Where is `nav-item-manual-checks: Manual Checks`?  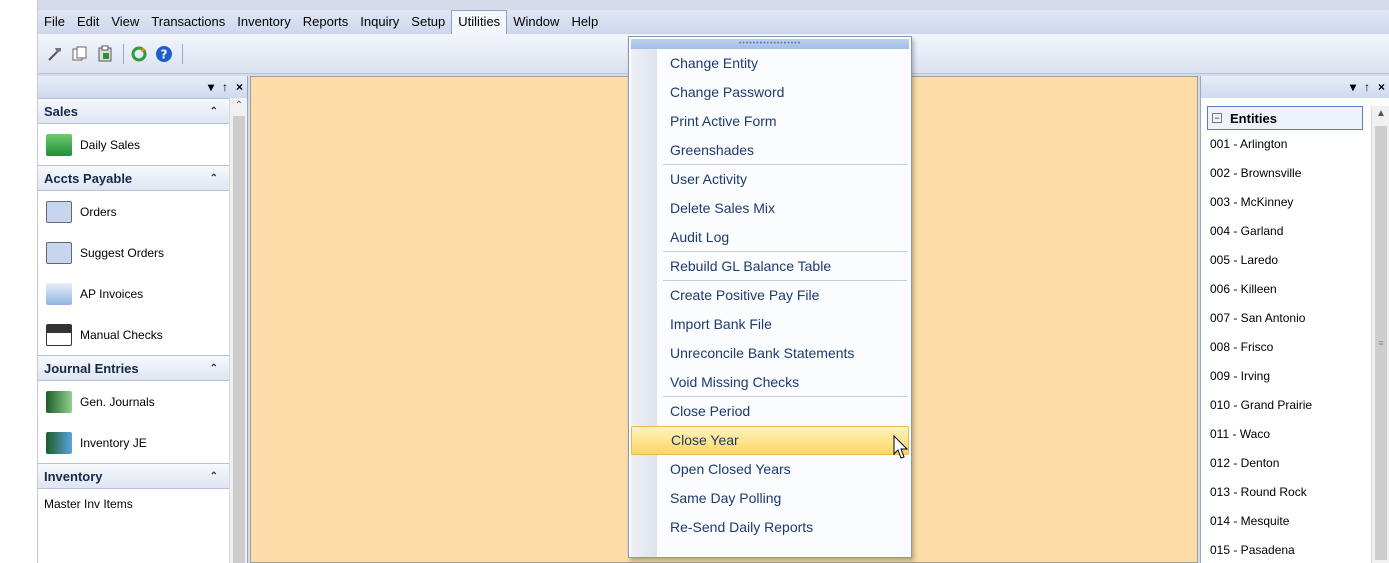 nav-item-manual-checks: Manual Checks is located at coordinates (134, 334).